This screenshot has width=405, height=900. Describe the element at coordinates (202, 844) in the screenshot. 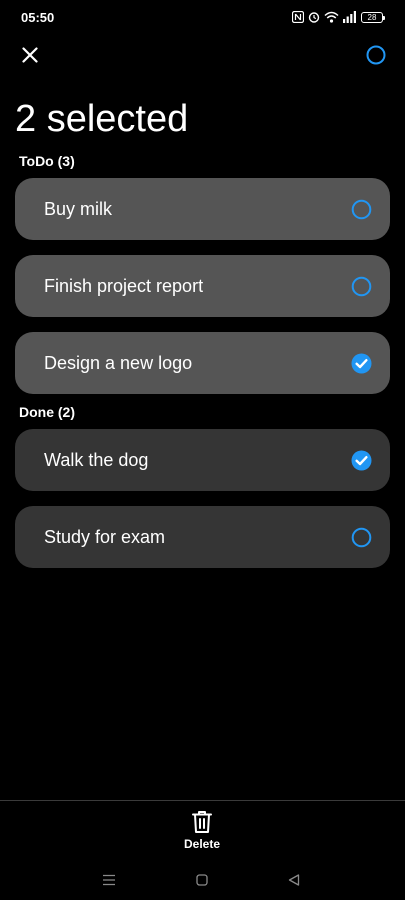

I see `delete-label: Delete` at that location.